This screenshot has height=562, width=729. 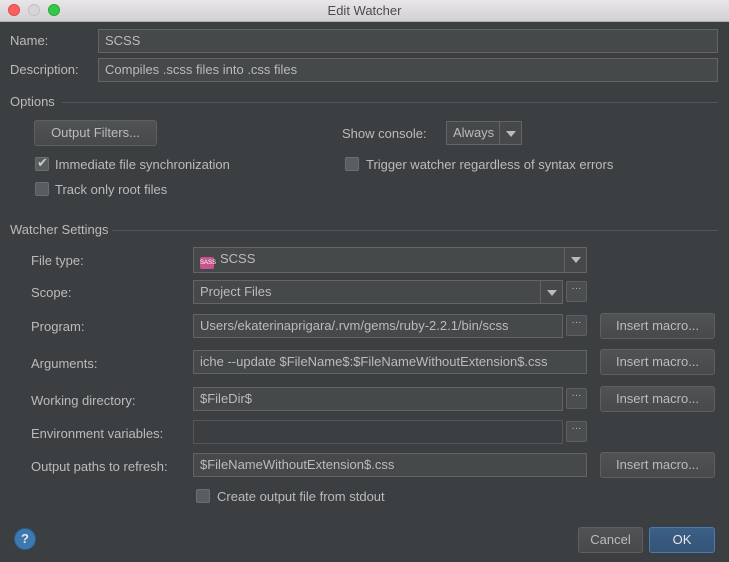 I want to click on env-vars-browse-button: ···, so click(x=576, y=431).